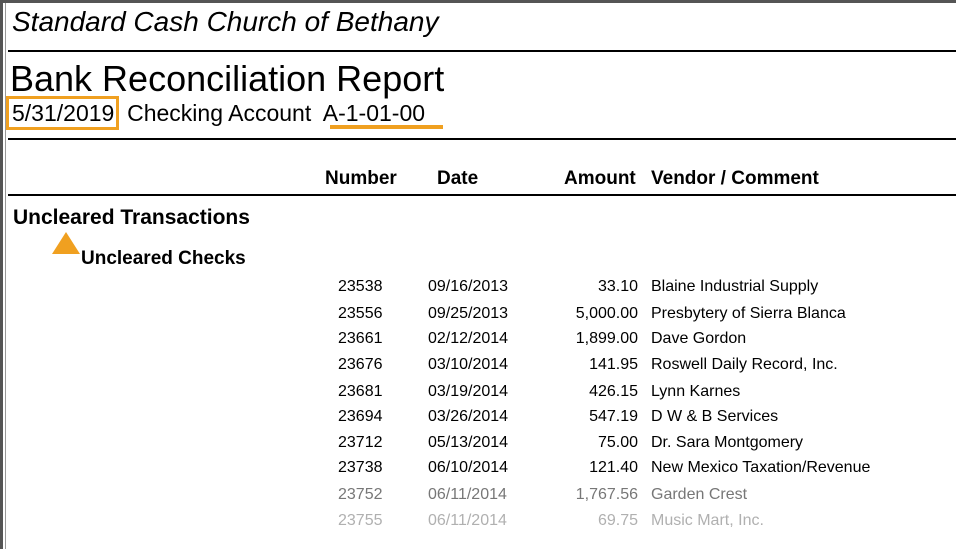 Image resolution: width=956 pixels, height=549 pixels. What do you see at coordinates (482, 139) in the screenshot?
I see `title-divider` at bounding box center [482, 139].